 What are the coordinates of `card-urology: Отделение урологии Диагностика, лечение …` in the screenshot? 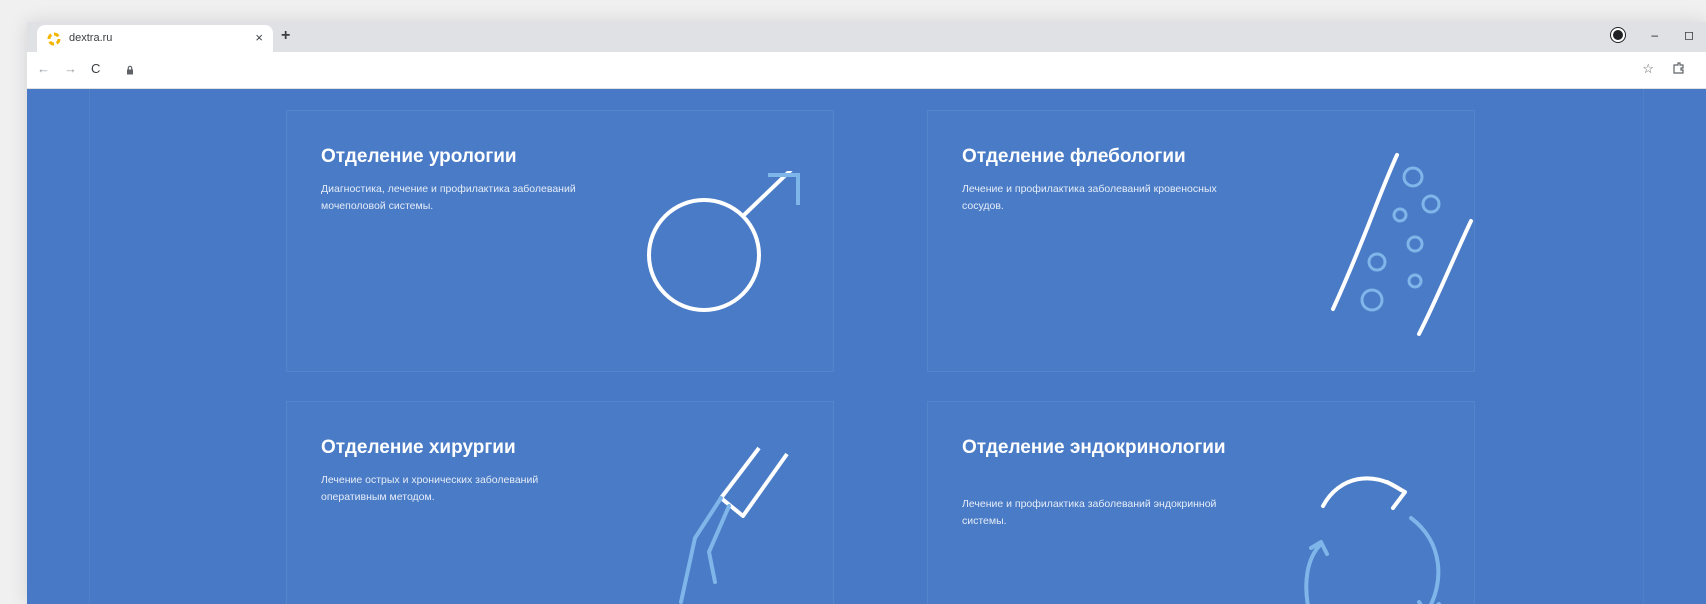 It's located at (560, 241).